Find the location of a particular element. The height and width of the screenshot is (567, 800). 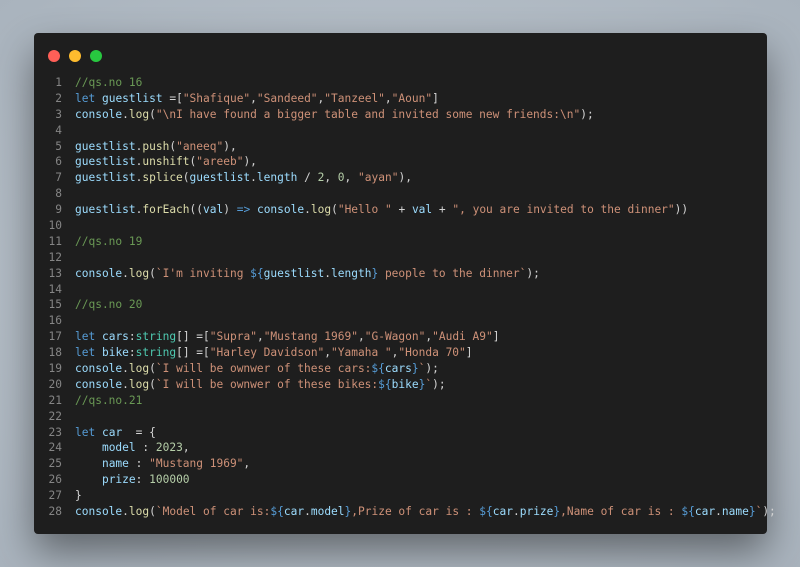

code-token: ] is located at coordinates (435, 98).